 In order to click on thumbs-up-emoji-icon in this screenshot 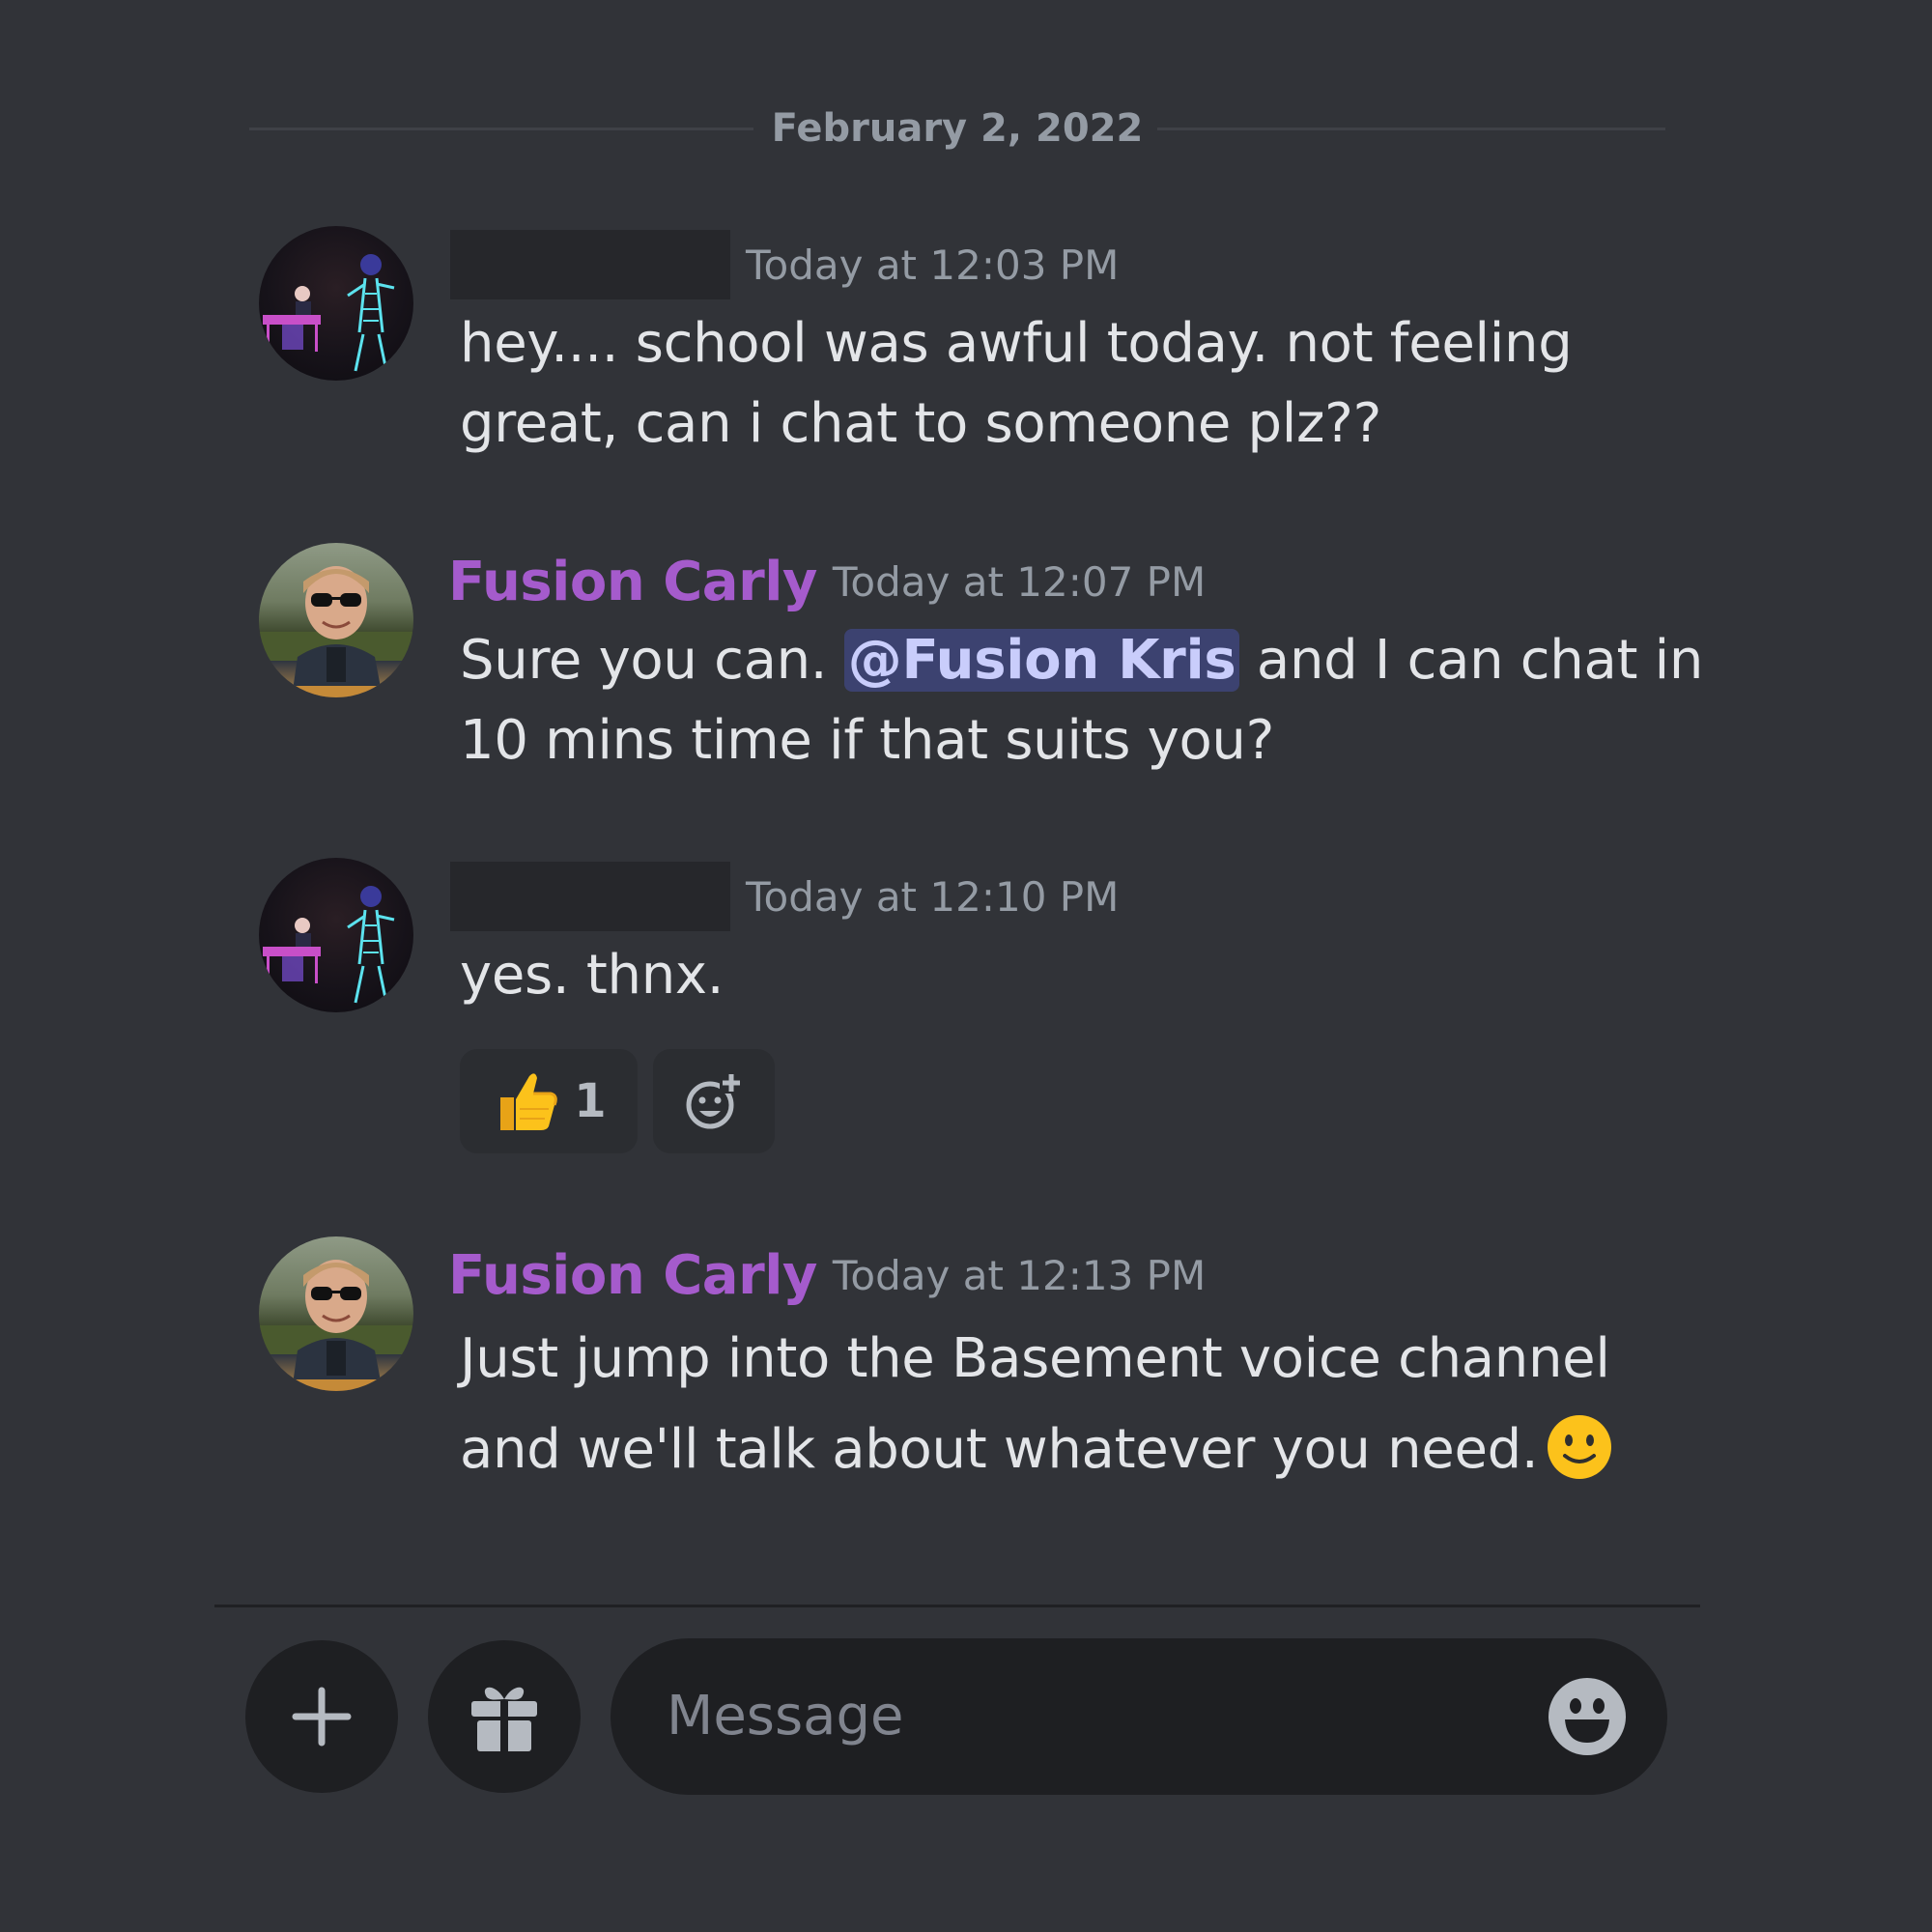, I will do `click(529, 1101)`.